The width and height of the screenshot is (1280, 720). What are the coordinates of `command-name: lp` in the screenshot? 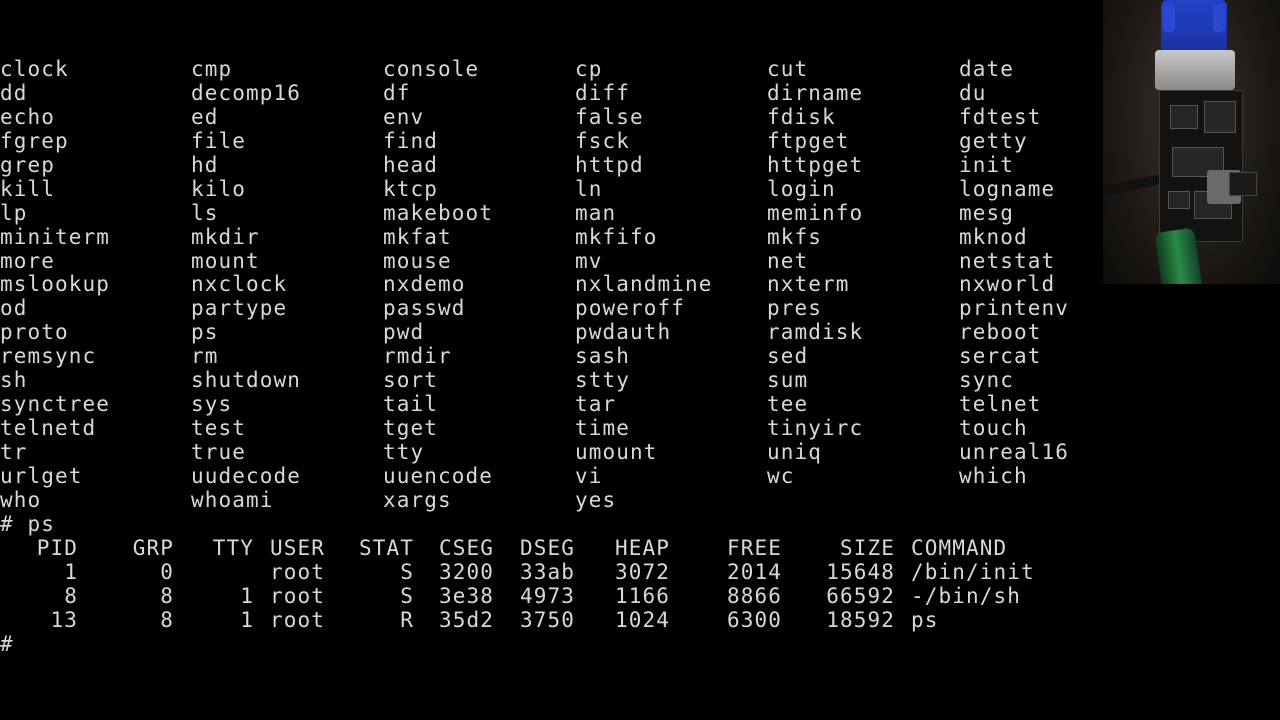 It's located at (14, 212).